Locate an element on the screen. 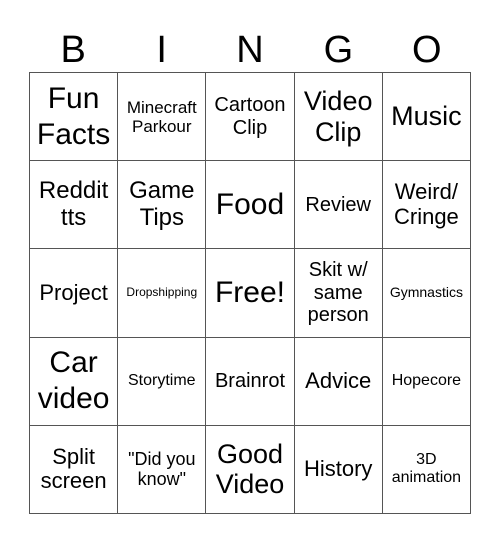  bingo-cell: Weird/ Cringe is located at coordinates (426, 205).